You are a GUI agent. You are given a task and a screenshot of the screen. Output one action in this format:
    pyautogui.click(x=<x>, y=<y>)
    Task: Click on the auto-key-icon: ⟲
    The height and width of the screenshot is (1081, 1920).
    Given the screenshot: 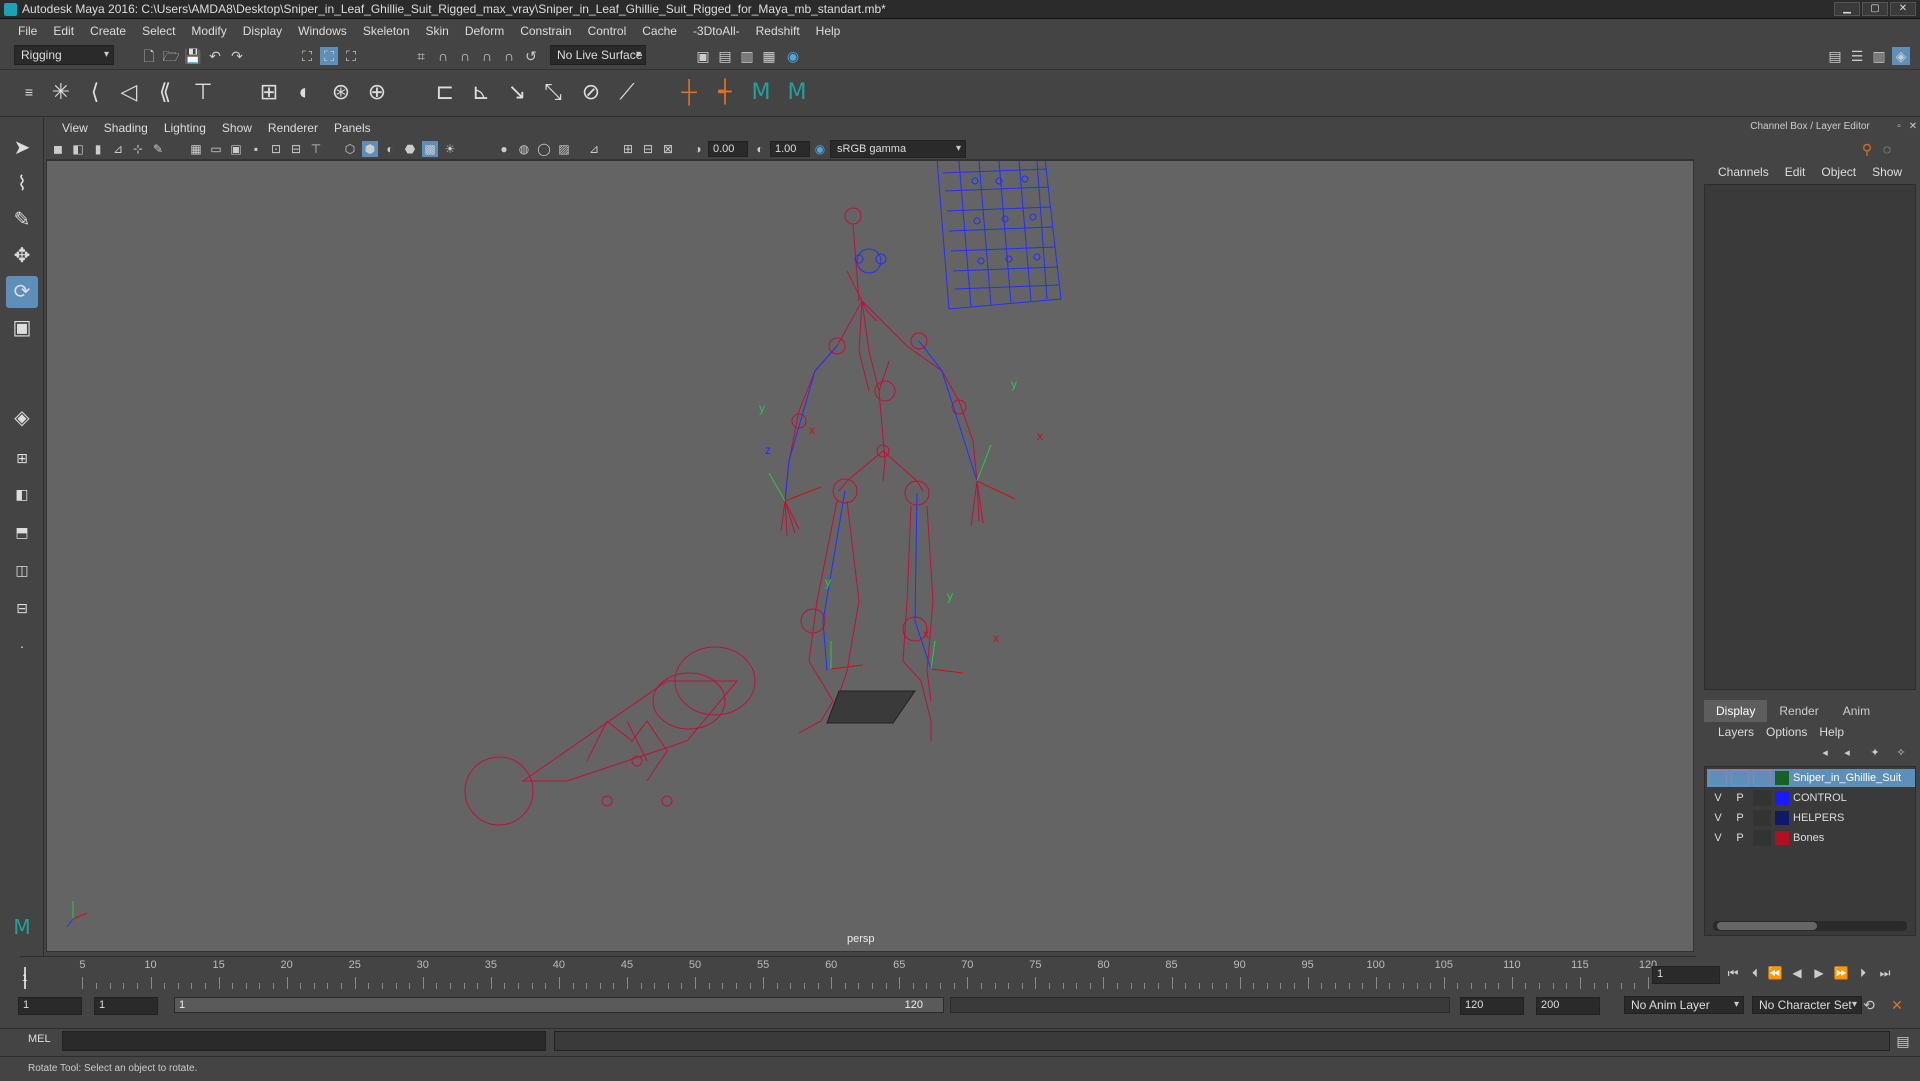 What is the action you would take?
    pyautogui.click(x=1869, y=1005)
    